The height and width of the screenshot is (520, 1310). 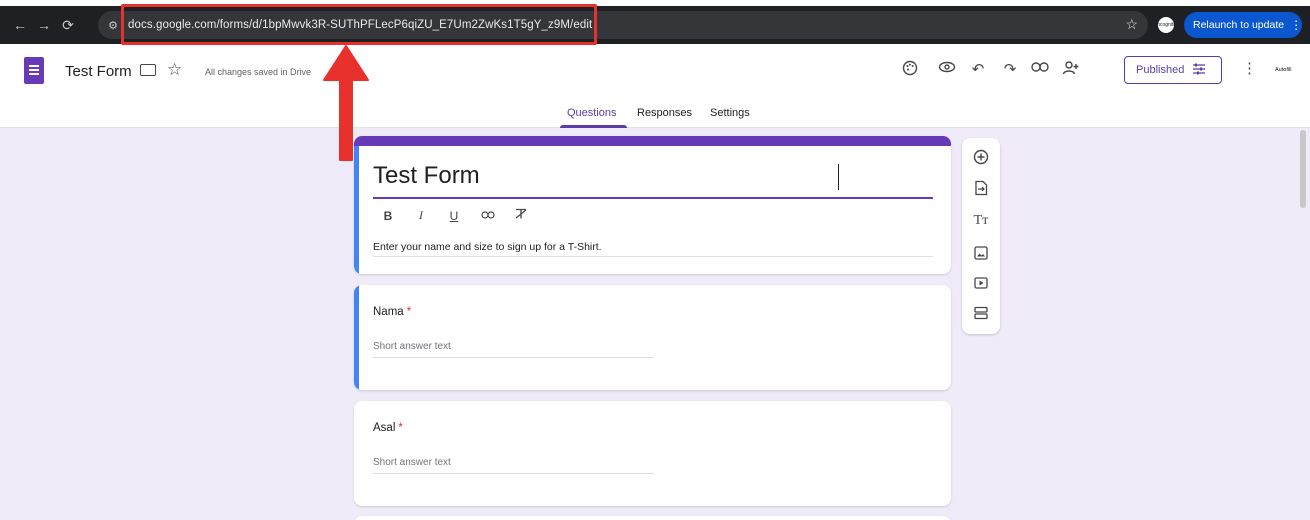 I want to click on save-status: All changes saved in Drive, so click(x=258, y=72).